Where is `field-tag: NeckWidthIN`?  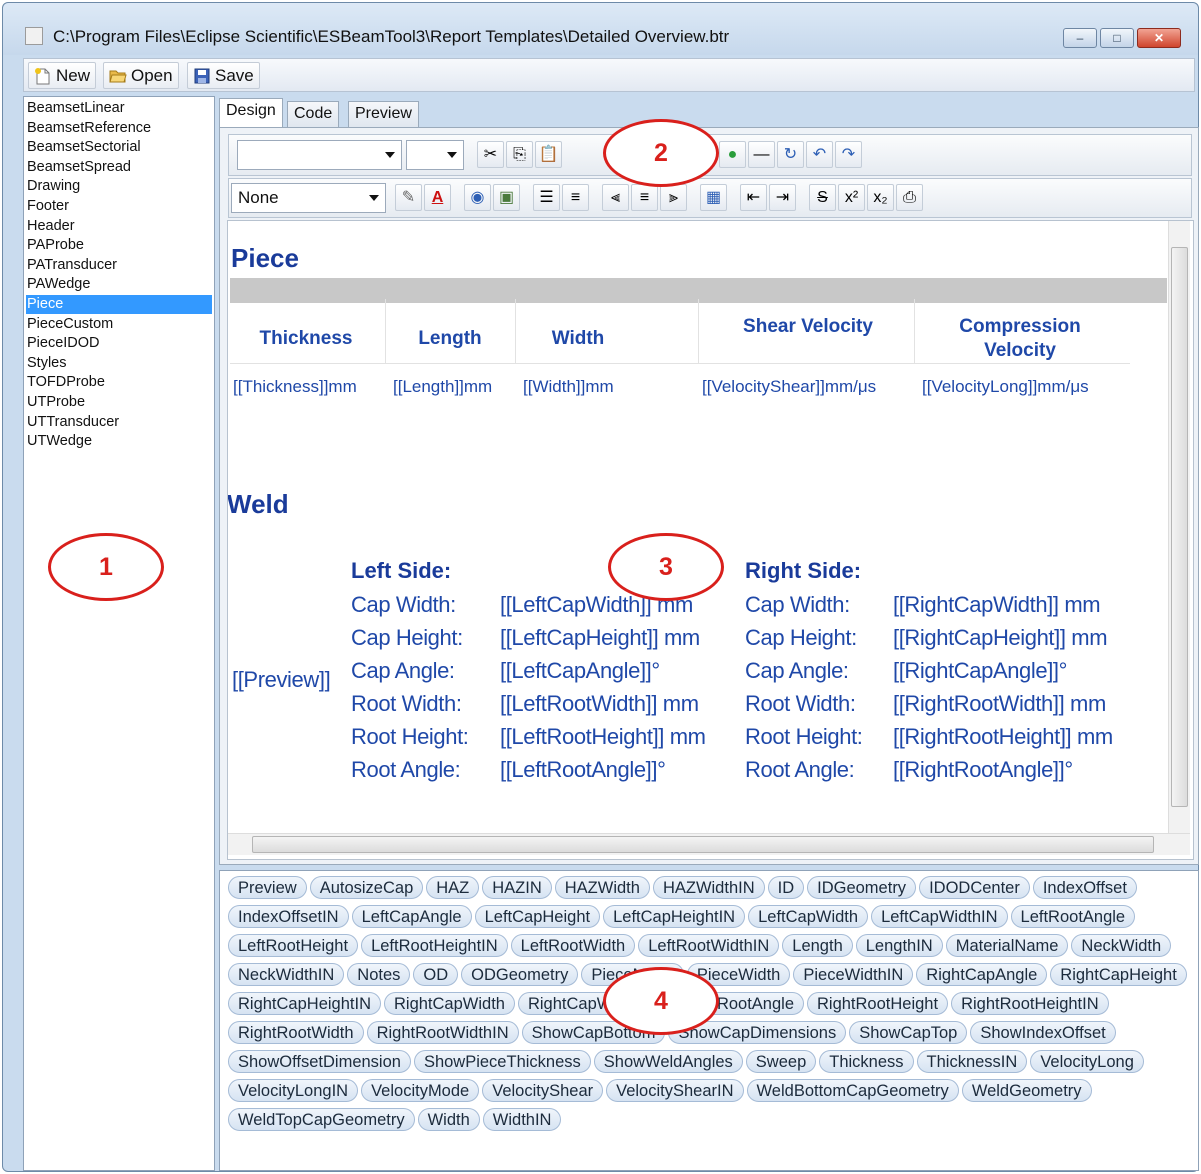 field-tag: NeckWidthIN is located at coordinates (286, 974).